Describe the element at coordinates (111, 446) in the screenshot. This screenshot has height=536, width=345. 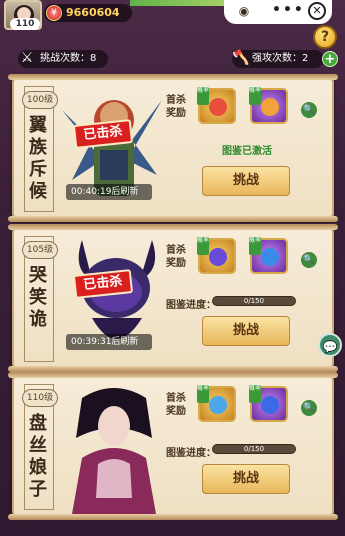
I see `boss-portrait` at that location.